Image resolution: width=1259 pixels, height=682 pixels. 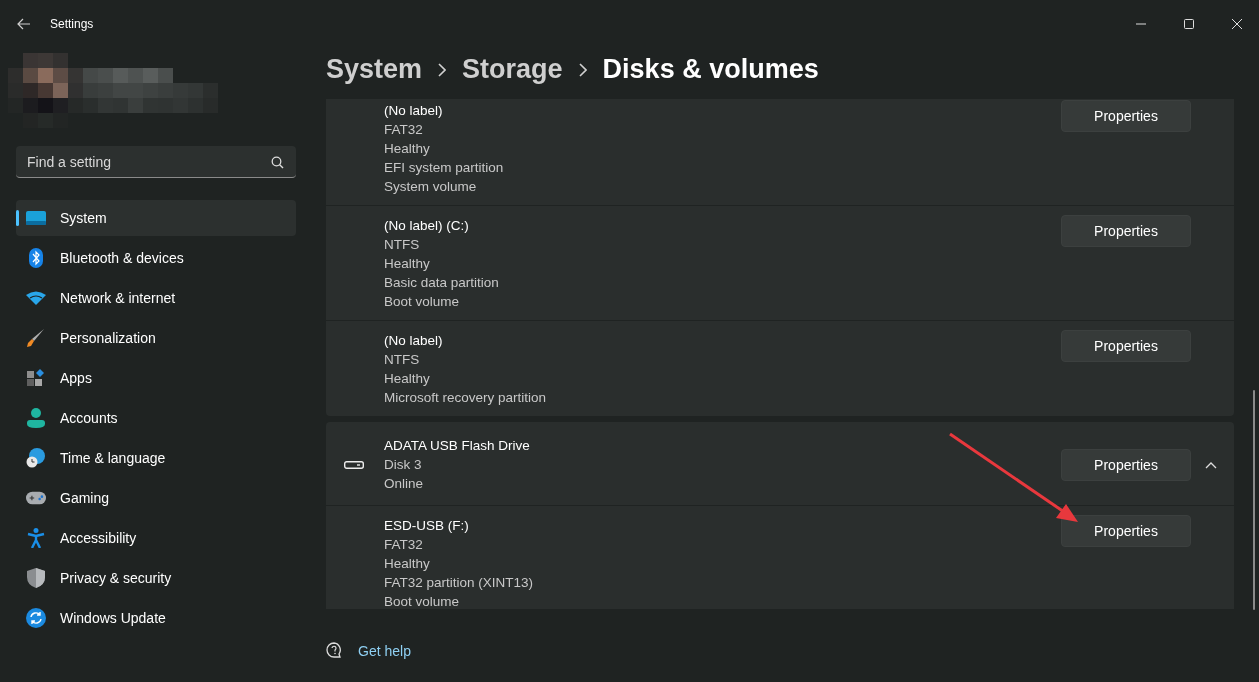 I want to click on disk-detail: Disk 3, so click(x=403, y=465).